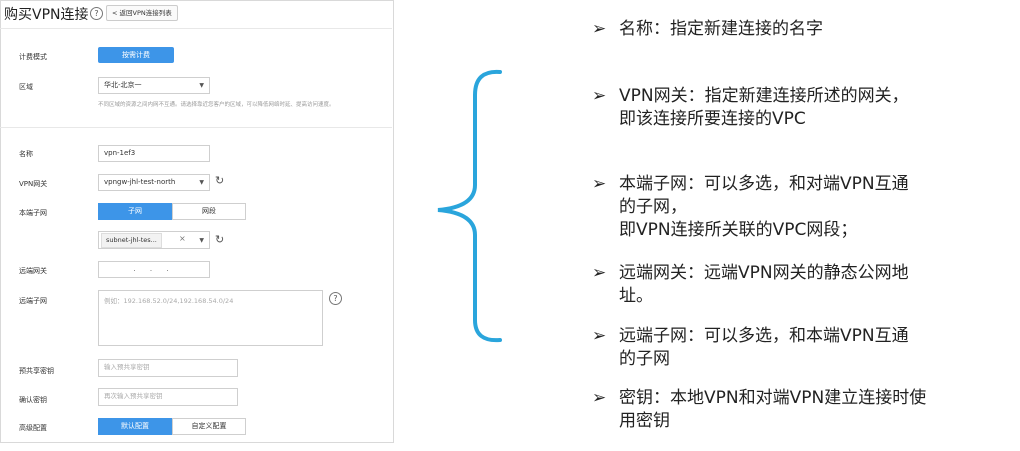 The image size is (1020, 451). Describe the element at coordinates (209, 211) in the screenshot. I see `tab-cidr: 网段` at that location.